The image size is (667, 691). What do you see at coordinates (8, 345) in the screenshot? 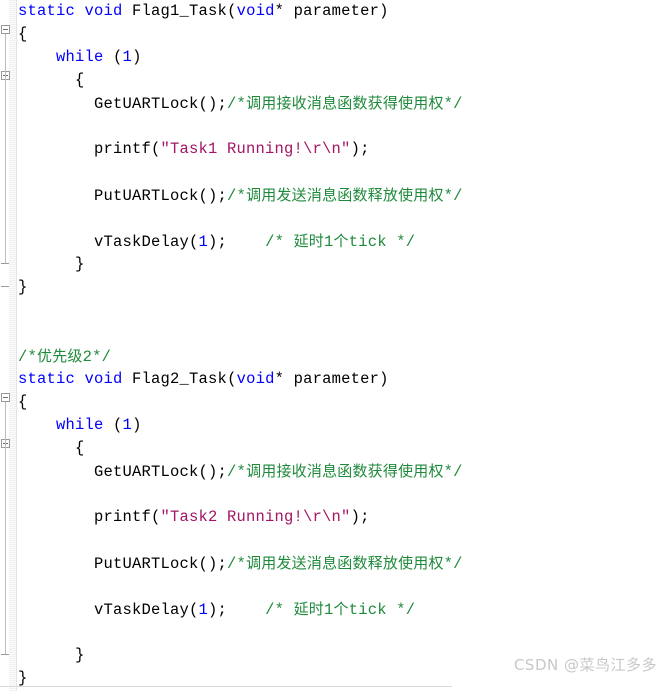
I see `fold-gutter` at bounding box center [8, 345].